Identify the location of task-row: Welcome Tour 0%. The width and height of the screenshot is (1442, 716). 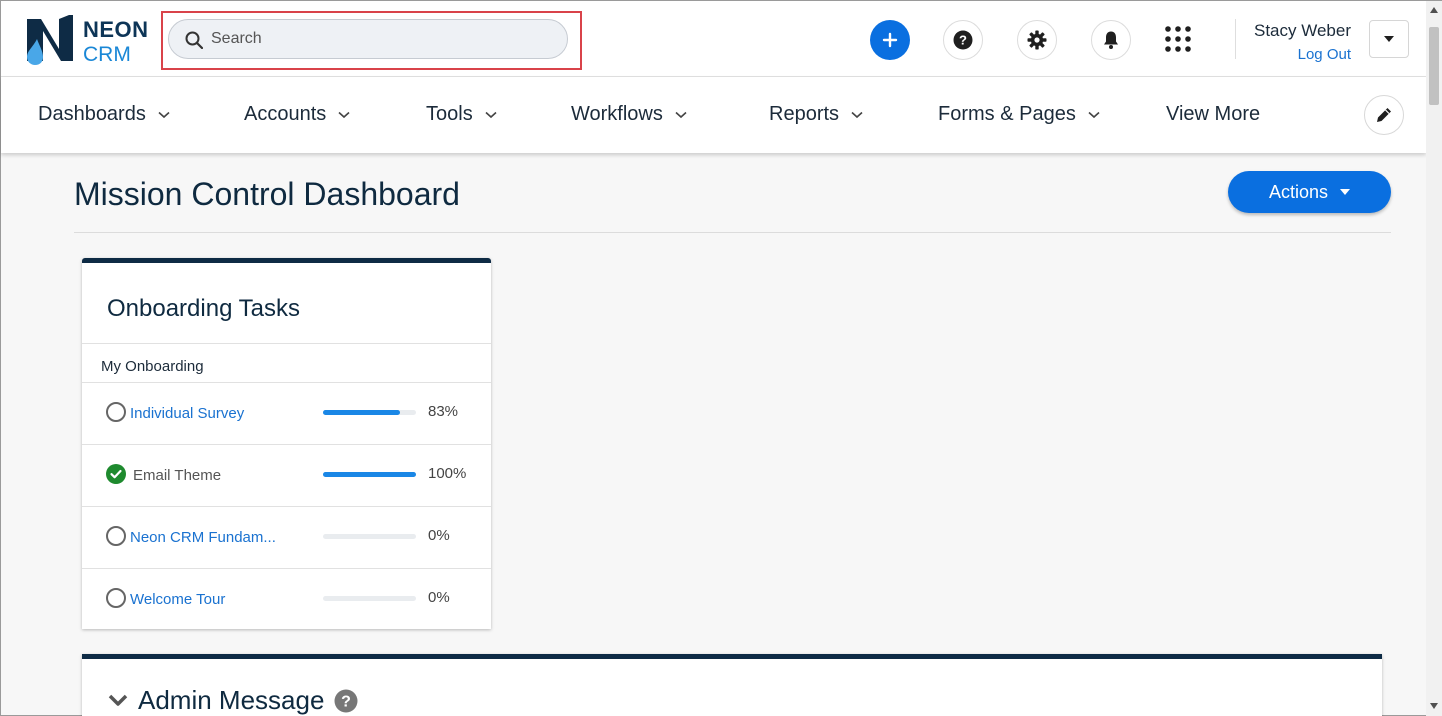
(286, 599).